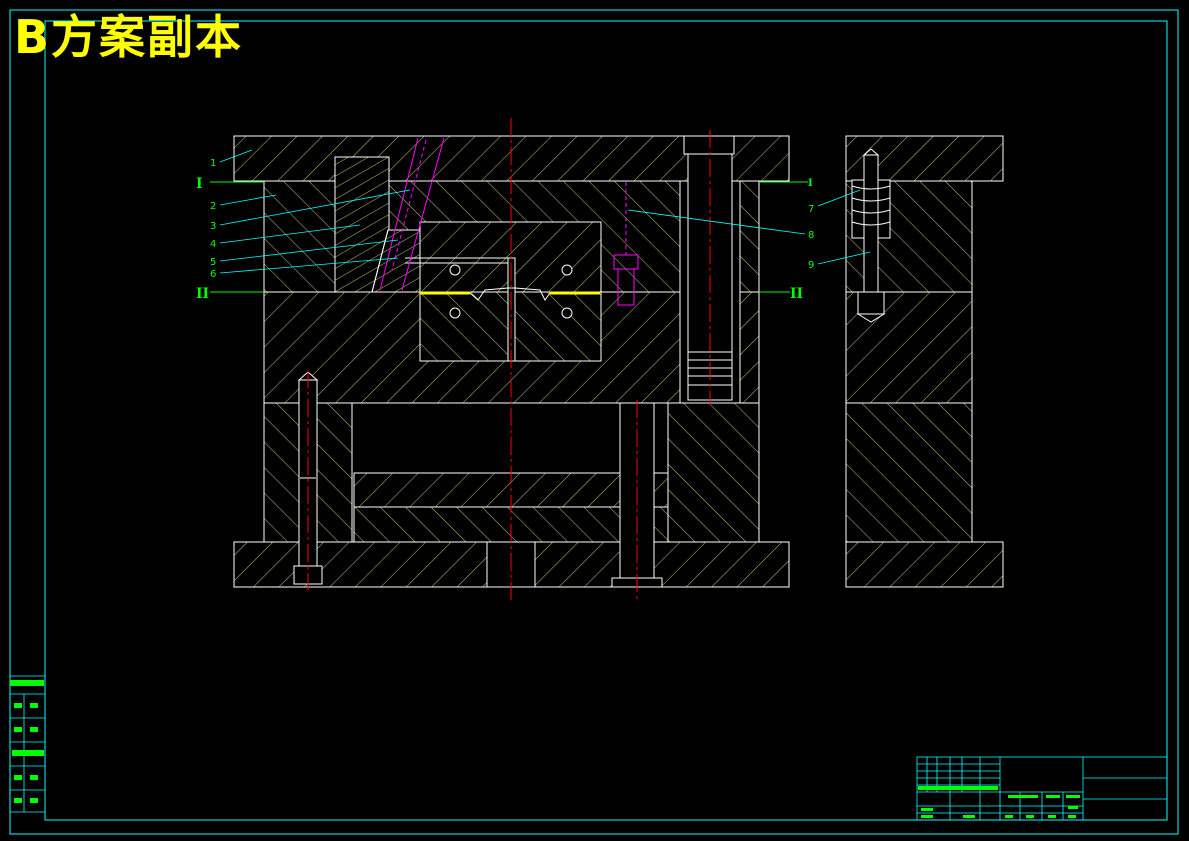 This screenshot has height=841, width=1189. Describe the element at coordinates (811, 265) in the screenshot. I see `part-label-9: 9` at that location.